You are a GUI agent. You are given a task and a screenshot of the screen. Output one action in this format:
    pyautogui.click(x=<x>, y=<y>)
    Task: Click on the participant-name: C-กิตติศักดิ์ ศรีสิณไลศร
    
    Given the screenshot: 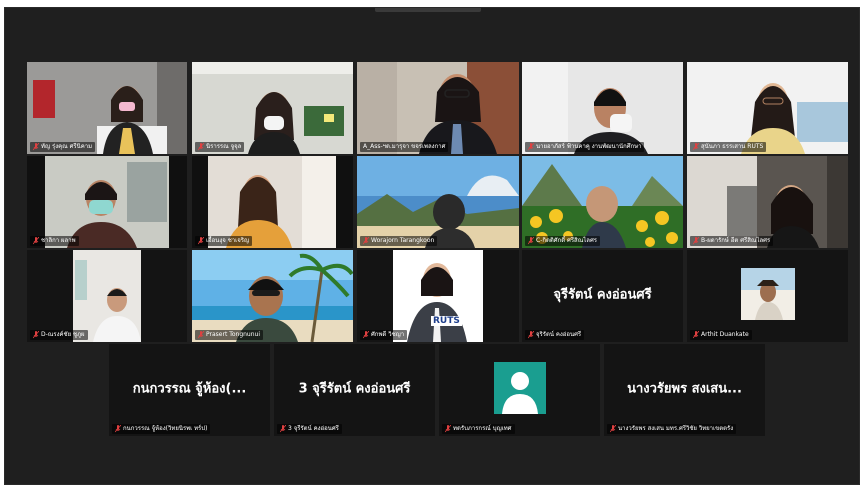 What is the action you would take?
    pyautogui.click(x=567, y=240)
    